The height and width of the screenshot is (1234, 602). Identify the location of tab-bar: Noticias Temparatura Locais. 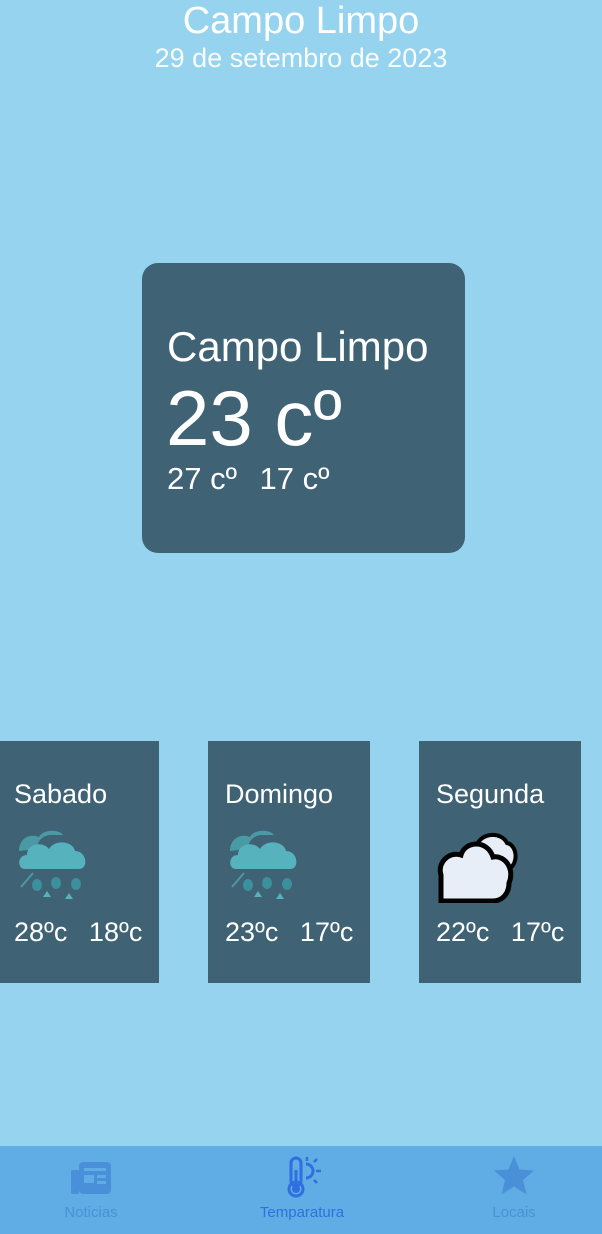
(301, 1190).